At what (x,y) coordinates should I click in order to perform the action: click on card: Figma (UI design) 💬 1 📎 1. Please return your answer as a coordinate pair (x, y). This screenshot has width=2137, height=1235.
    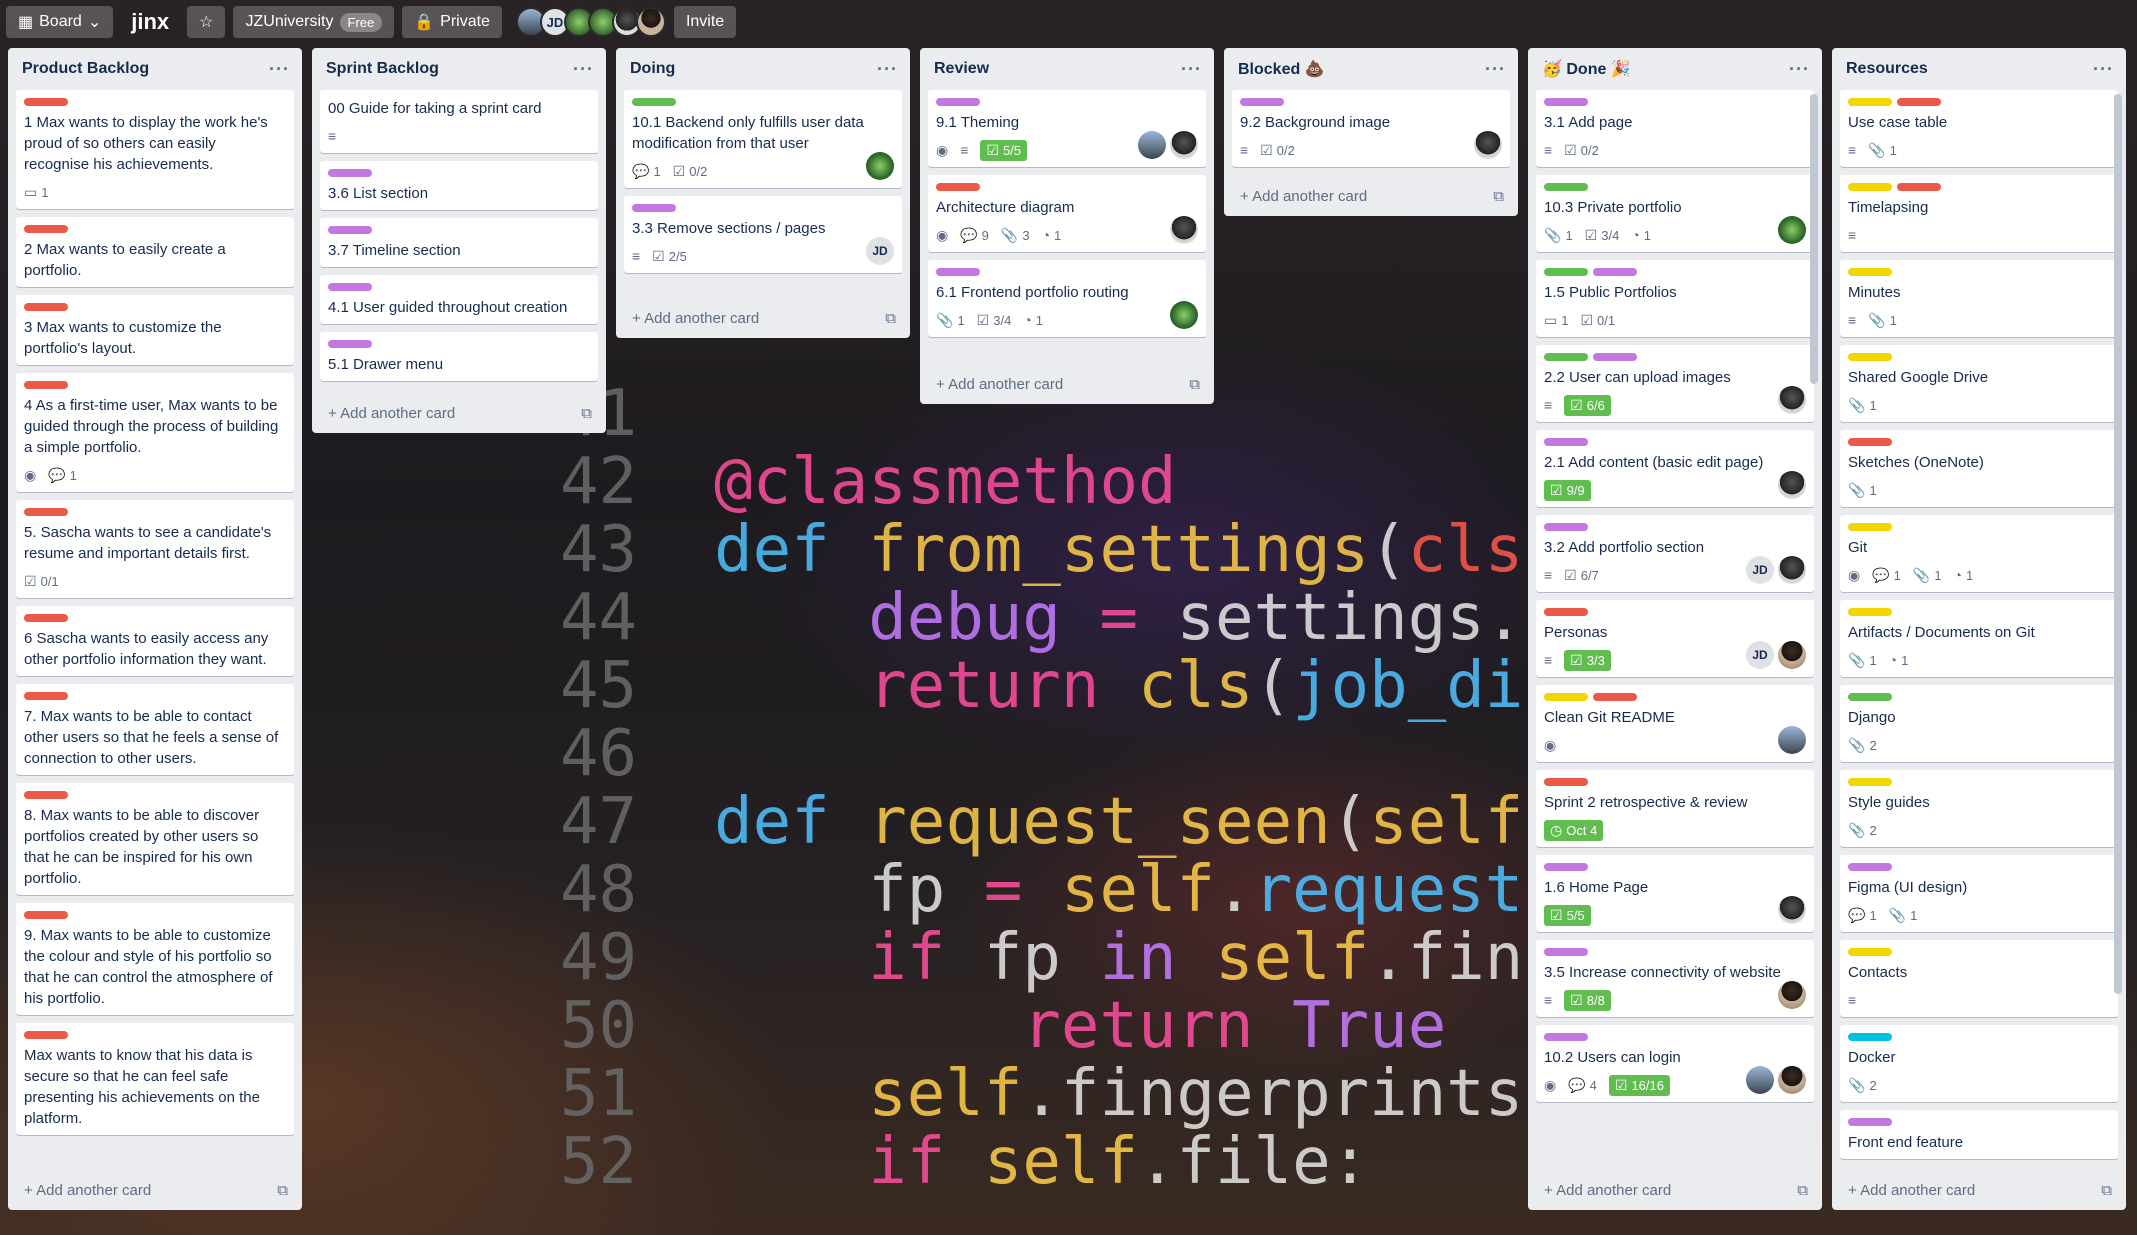
    Looking at the image, I should click on (1979, 893).